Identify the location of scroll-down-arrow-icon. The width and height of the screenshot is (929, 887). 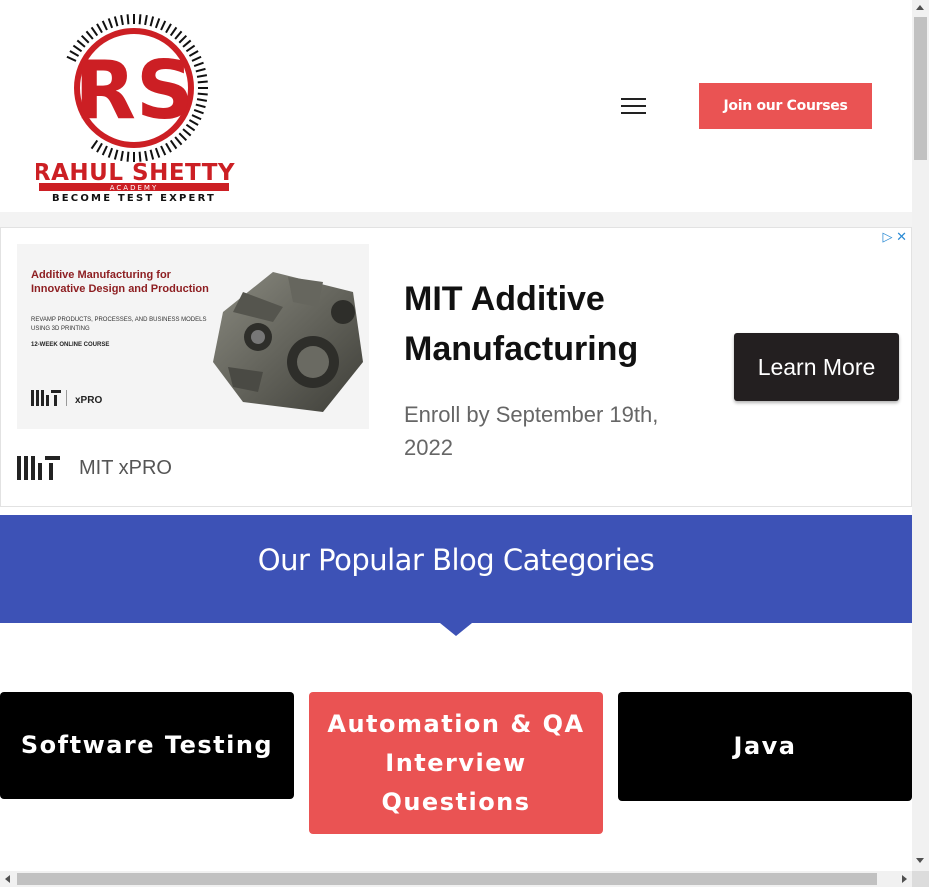
(920, 860).